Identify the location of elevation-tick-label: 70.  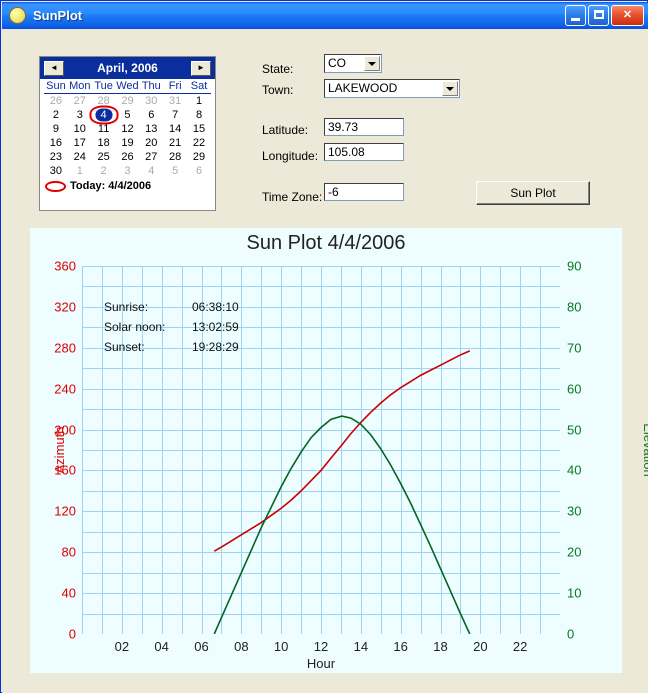
(574, 348).